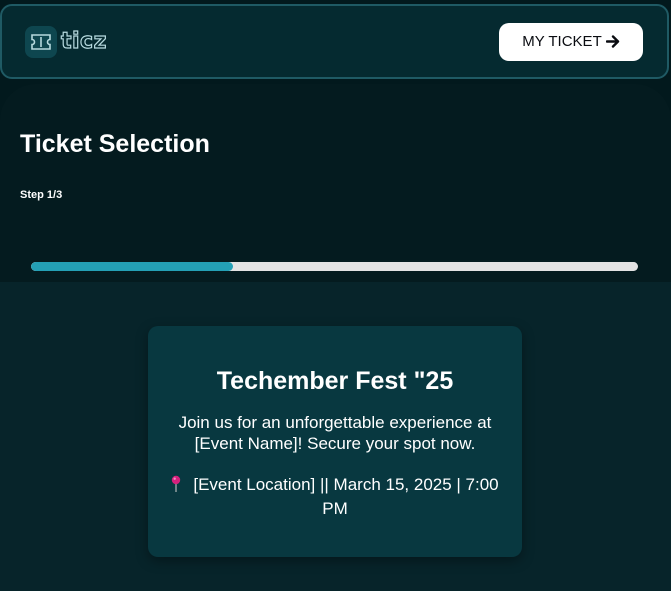 The width and height of the screenshot is (671, 591). I want to click on my-ticket-label: MY TICKET, so click(562, 41).